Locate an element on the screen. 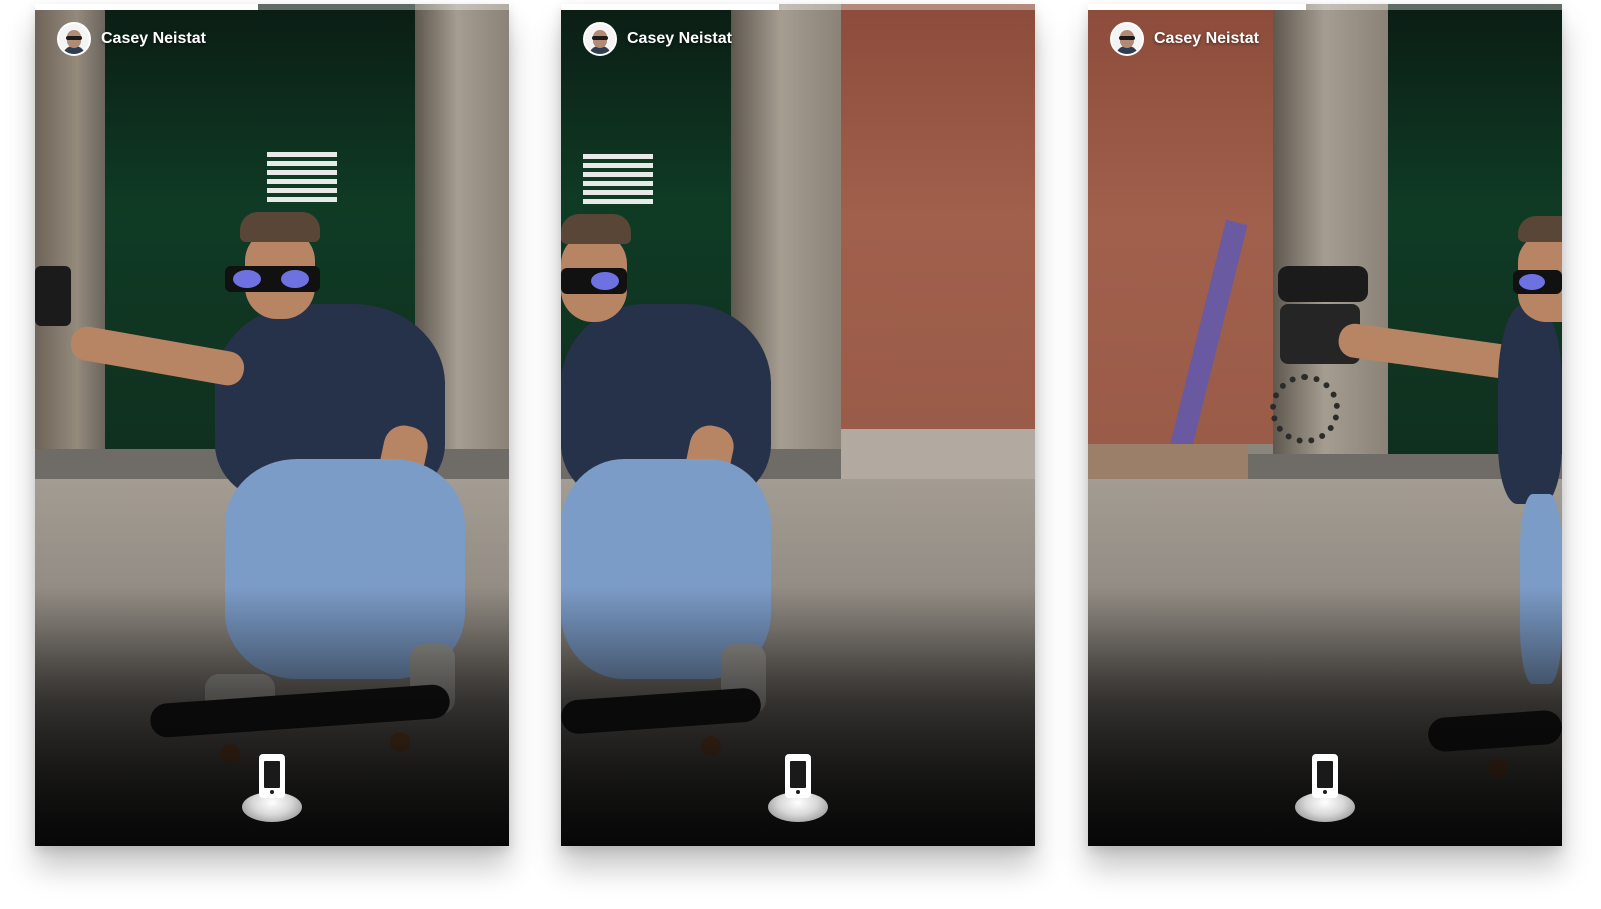 The image size is (1601, 909). tripod-legs is located at coordinates (1305, 409).